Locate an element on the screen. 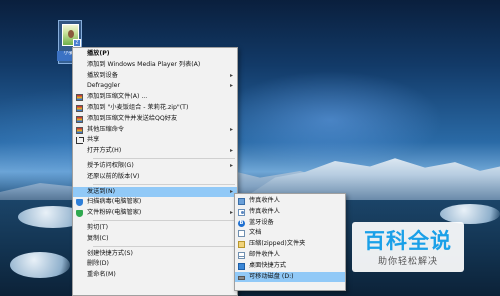 This screenshot has height=296, width=500. menu-item-label: 删除(D) is located at coordinates (98, 264).